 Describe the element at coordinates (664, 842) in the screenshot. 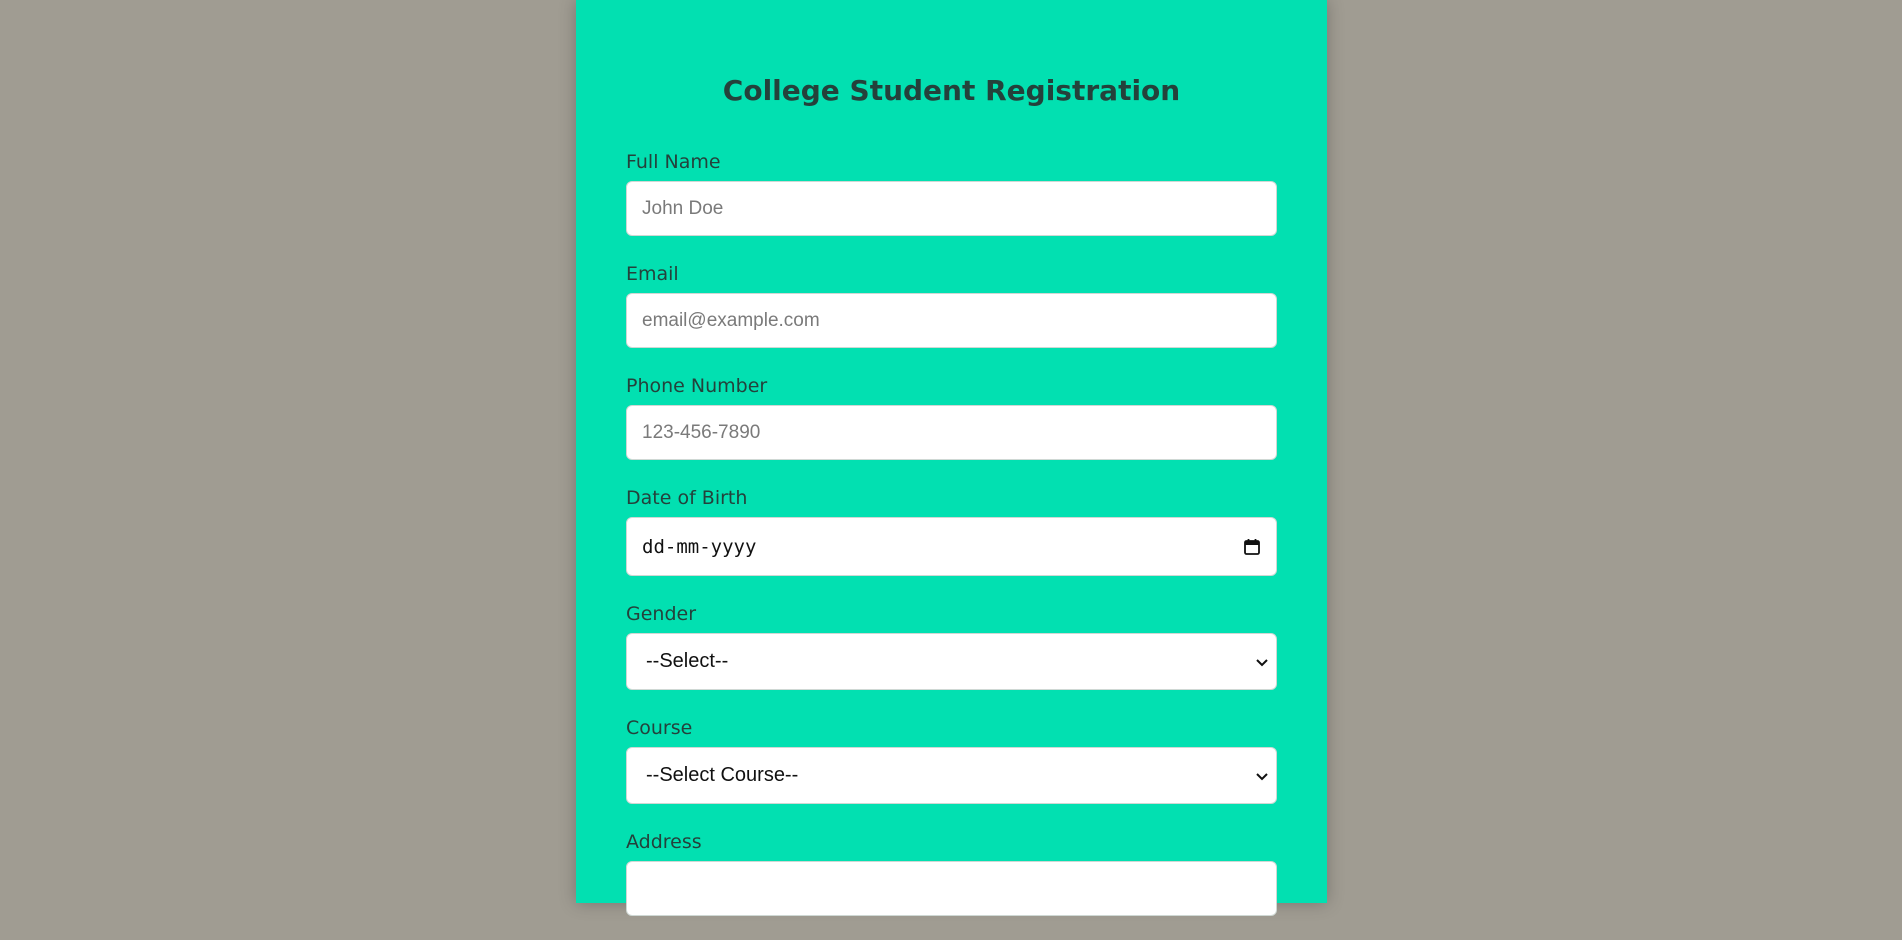

I see `address-label: Address` at that location.